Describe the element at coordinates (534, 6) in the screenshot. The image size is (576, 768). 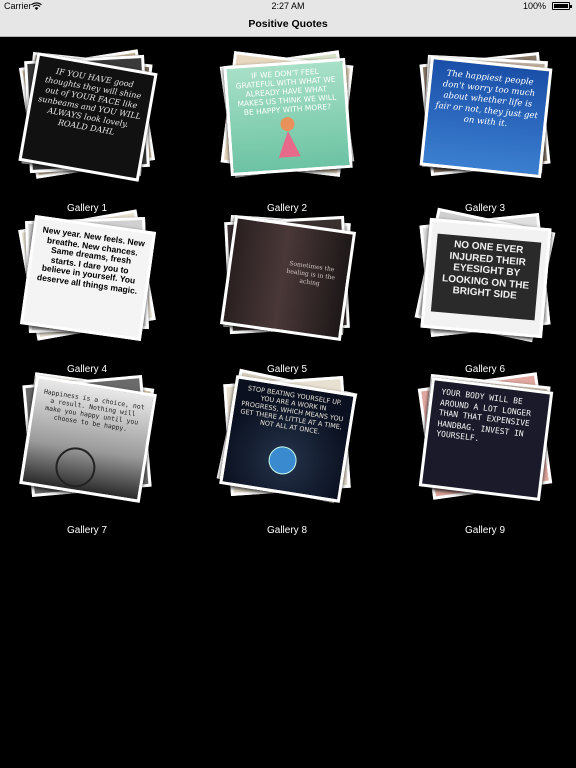
I see `battery-percent: 100%` at that location.